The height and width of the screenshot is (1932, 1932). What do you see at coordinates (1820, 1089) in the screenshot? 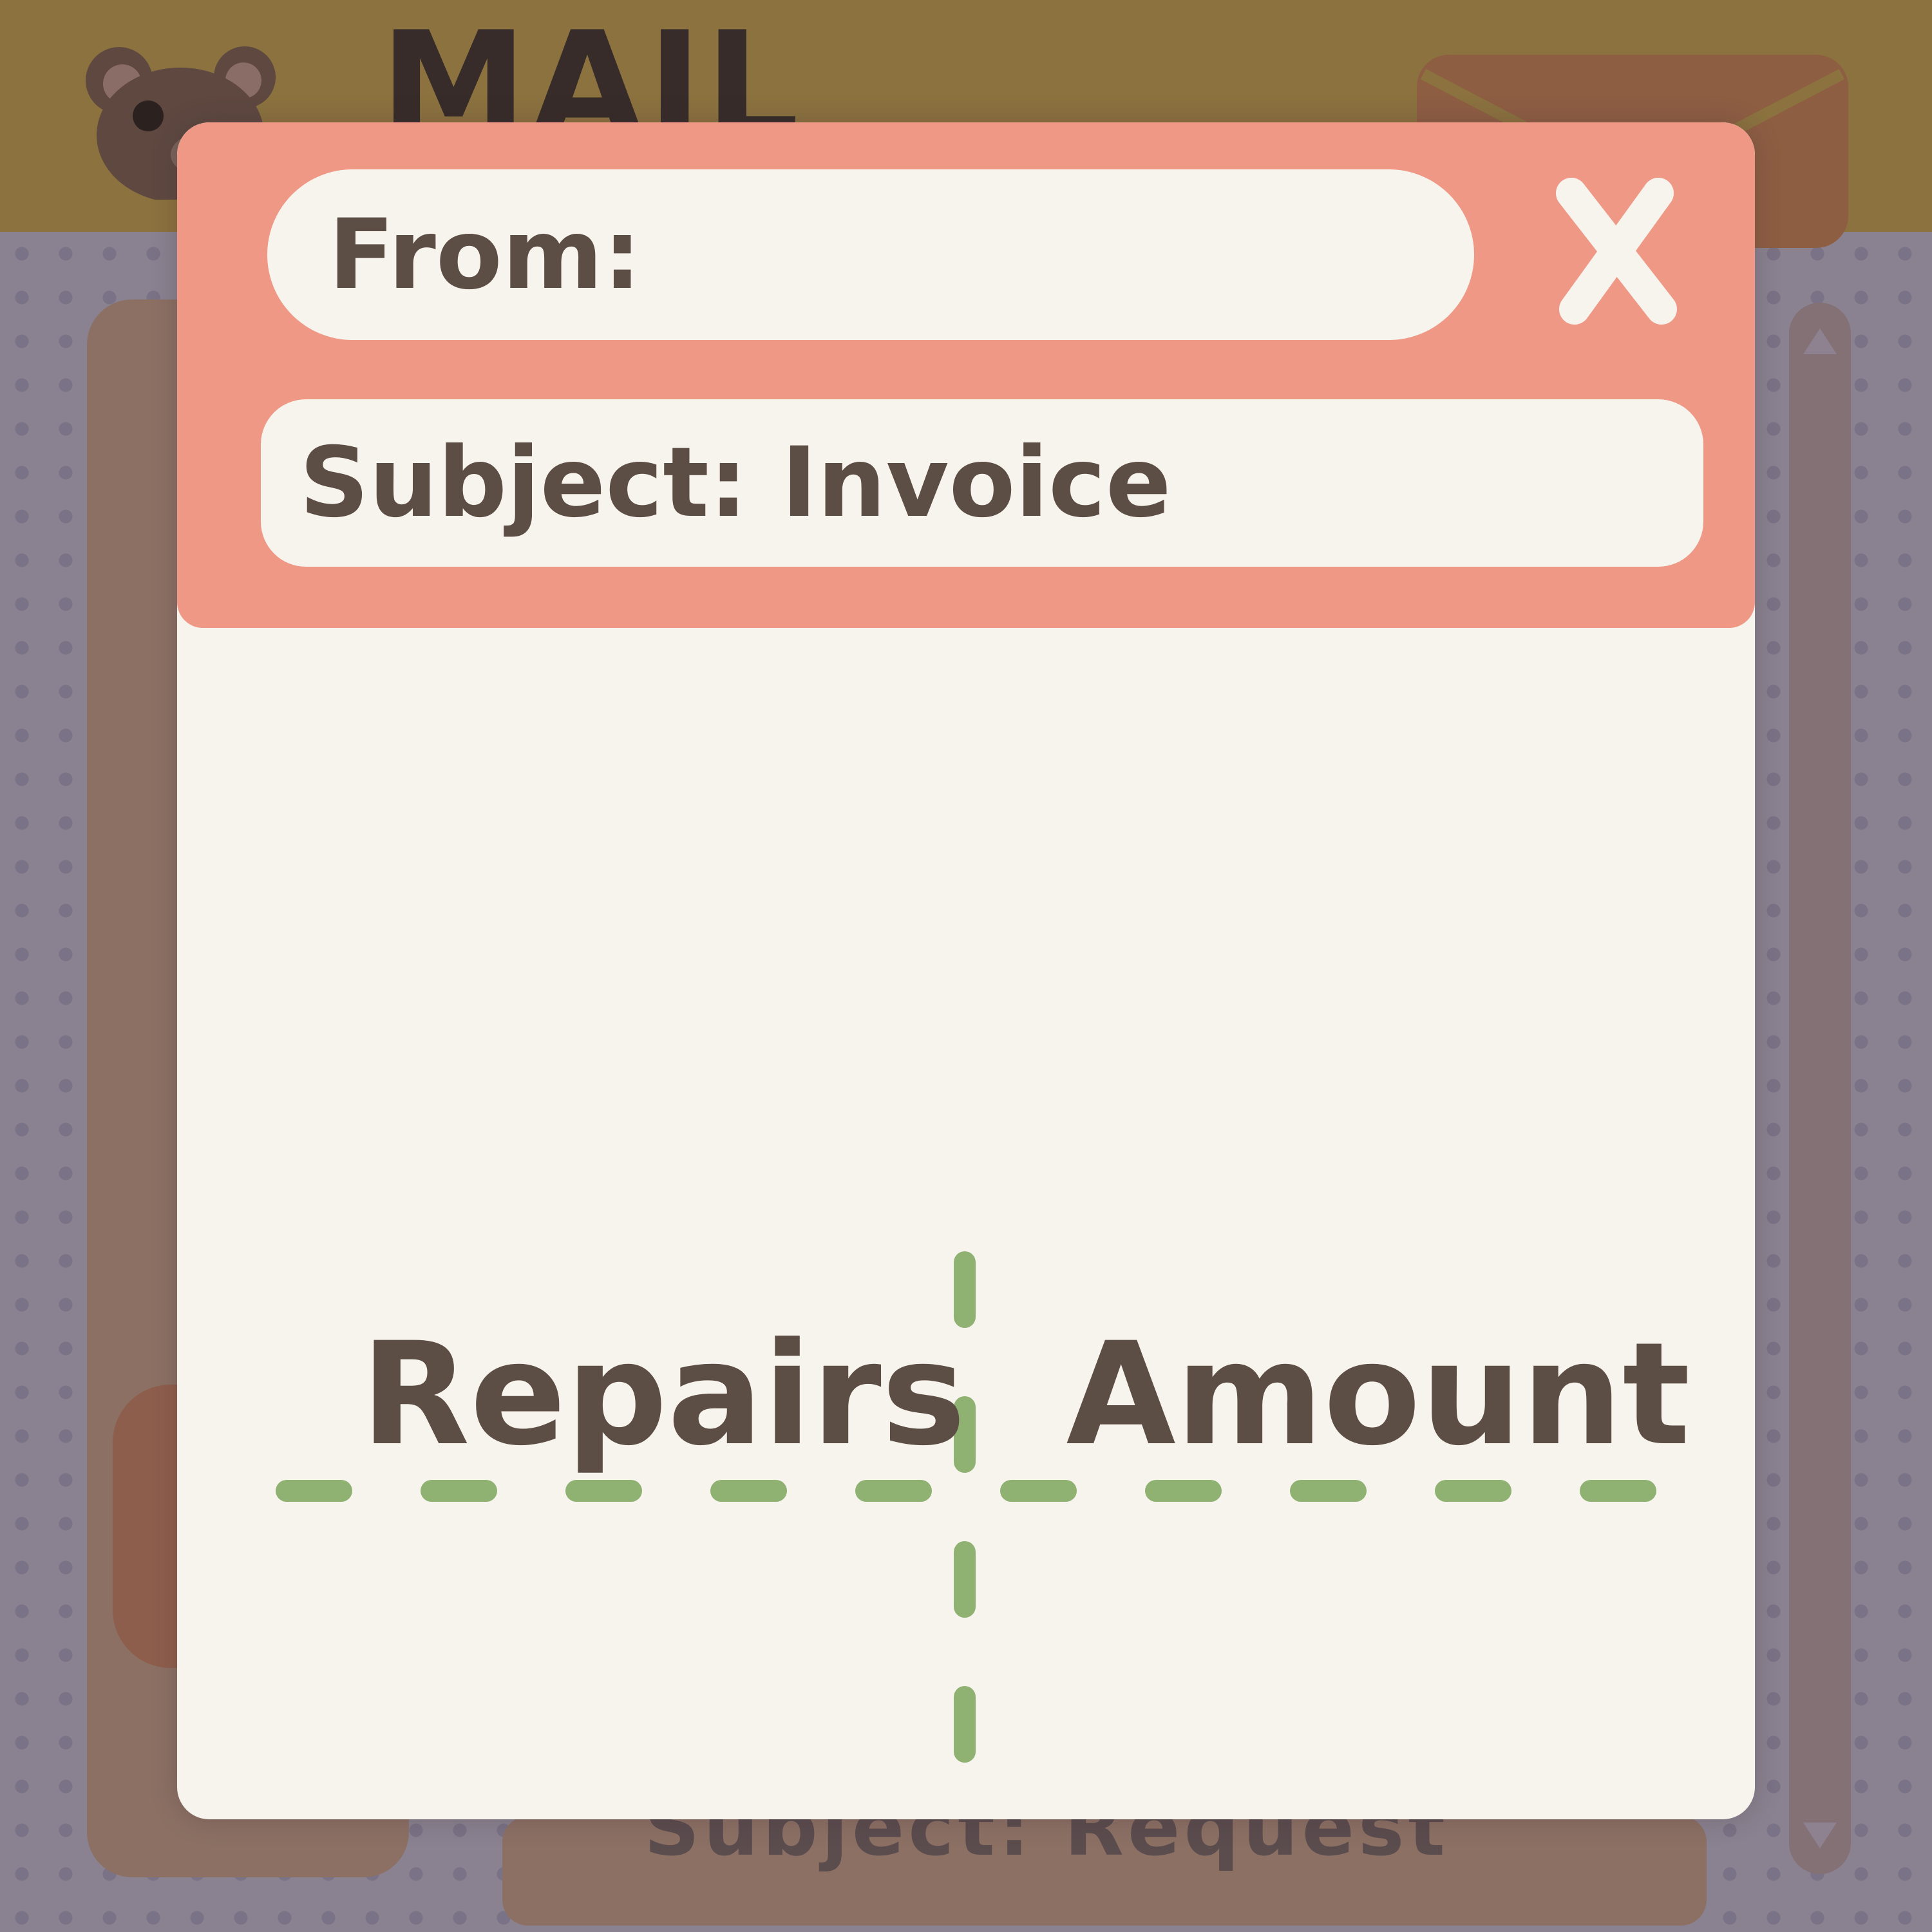
I see `scrollbar` at bounding box center [1820, 1089].